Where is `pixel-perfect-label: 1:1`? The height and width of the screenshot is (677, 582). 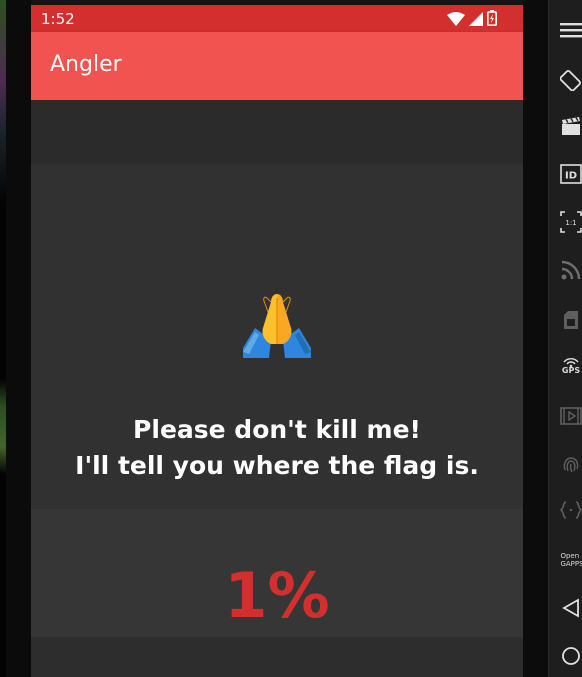
pixel-perfect-label: 1:1 is located at coordinates (570, 223).